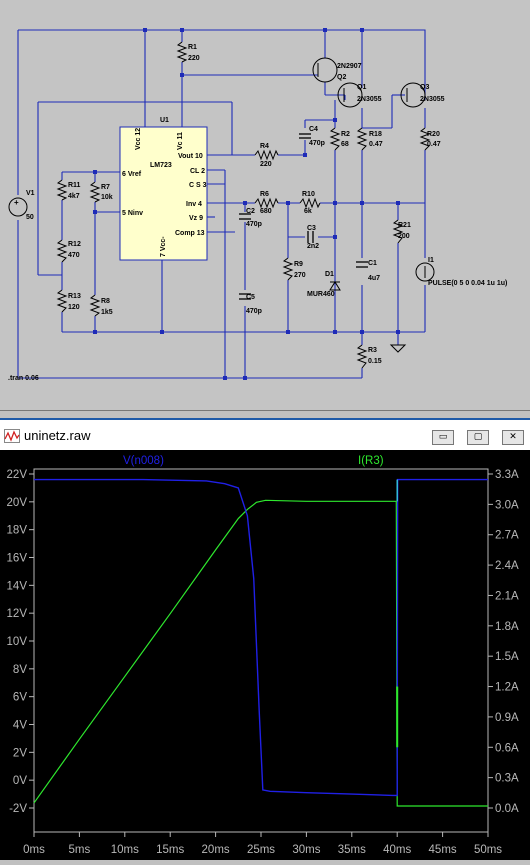 The height and width of the screenshot is (865, 530). I want to click on r2-label: R2, so click(345, 134).